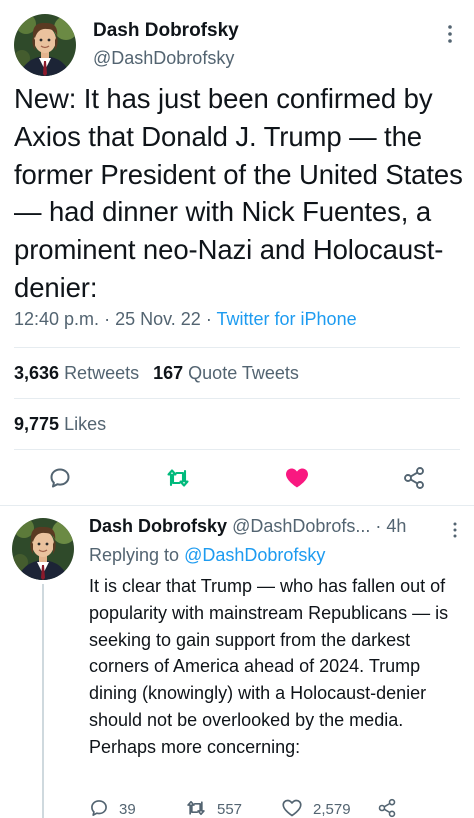  I want to click on likes-label: Likes, so click(85, 424).